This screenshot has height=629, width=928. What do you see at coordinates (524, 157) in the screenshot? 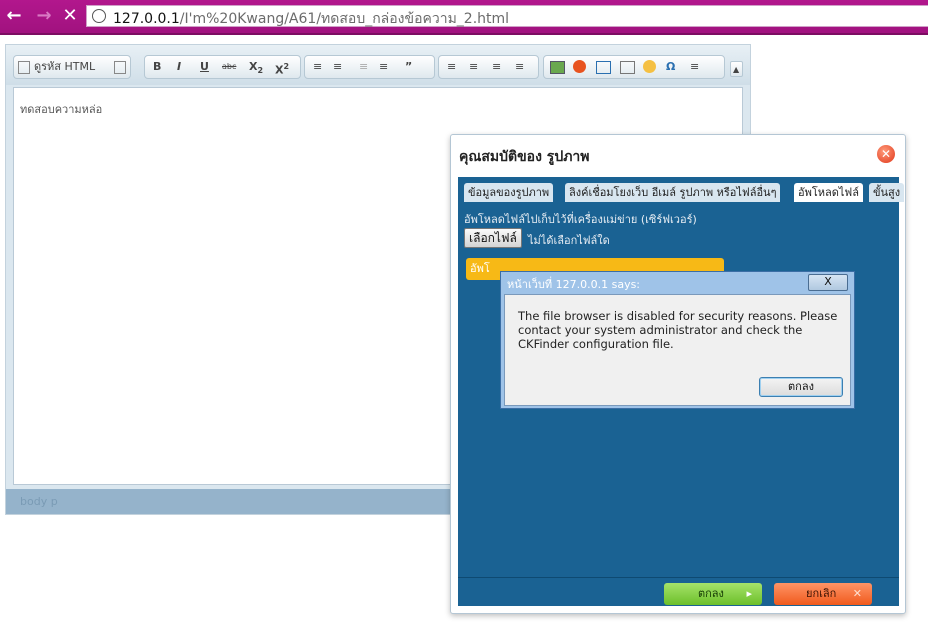
I see `dialog-title: คุณสมบัติของ รูปภาพ` at bounding box center [524, 157].